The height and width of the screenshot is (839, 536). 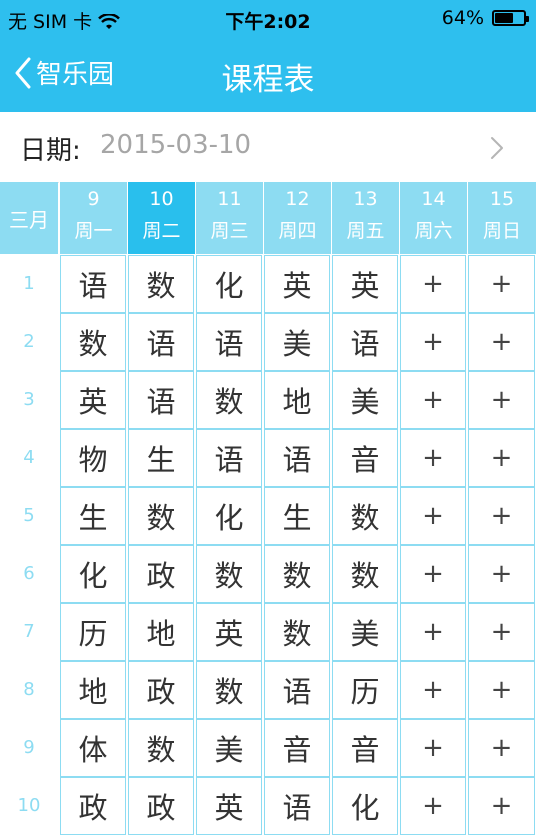 What do you see at coordinates (29, 631) in the screenshot?
I see `period-number: 7` at bounding box center [29, 631].